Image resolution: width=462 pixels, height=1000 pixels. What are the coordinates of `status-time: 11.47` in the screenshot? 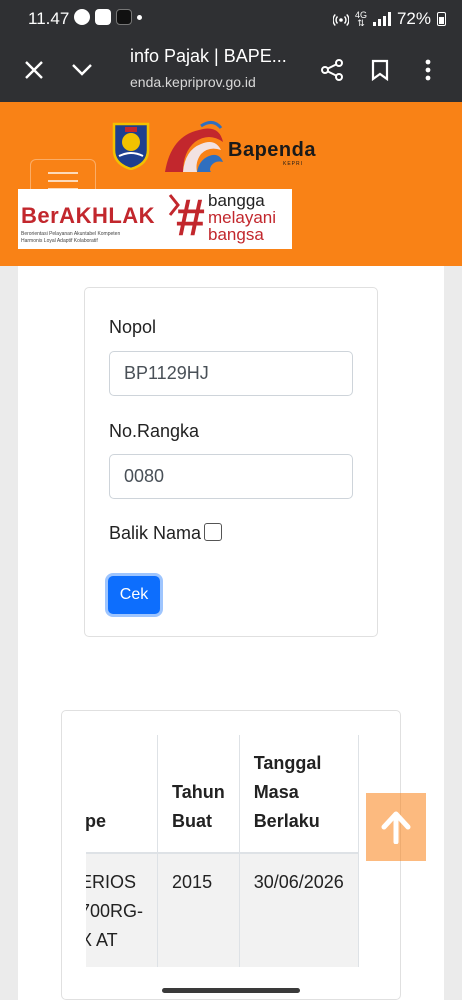 It's located at (49, 18).